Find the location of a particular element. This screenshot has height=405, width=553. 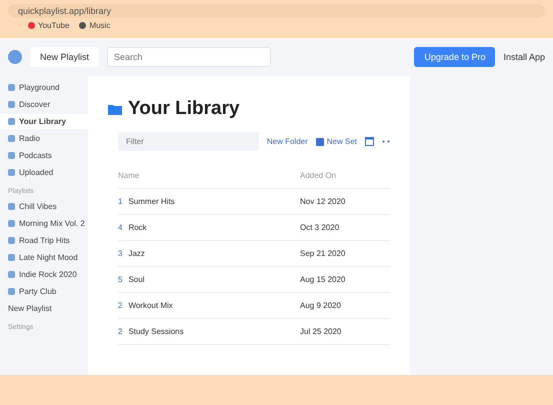

set-icon is located at coordinates (320, 142).